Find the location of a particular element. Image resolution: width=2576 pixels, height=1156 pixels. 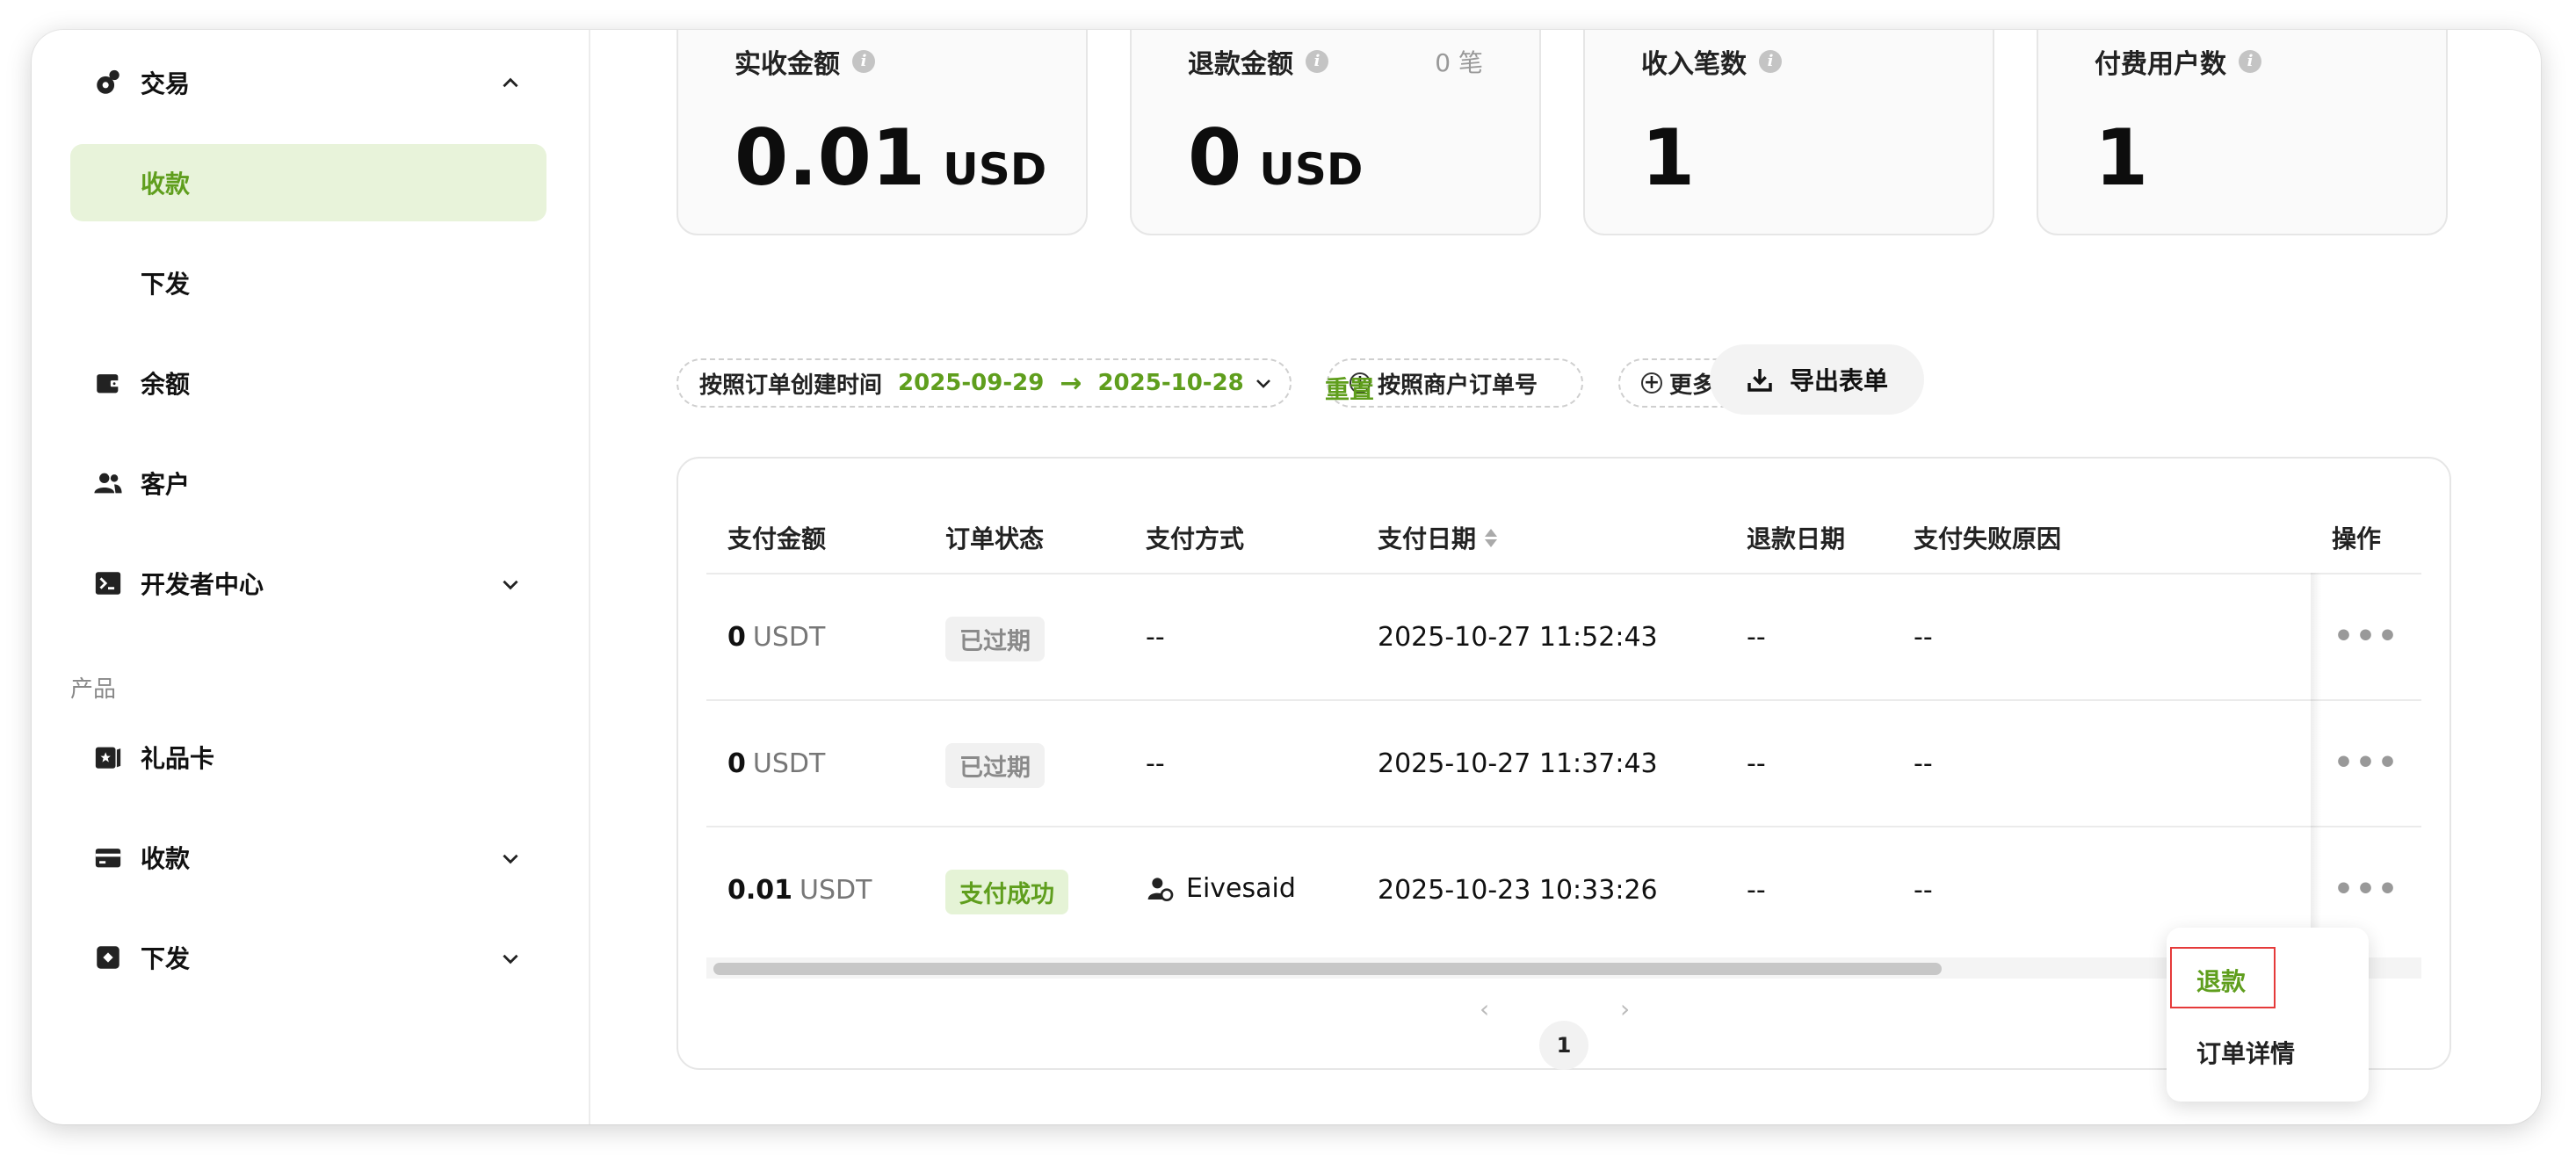

section-label-products: 产品 is located at coordinates (93, 689).